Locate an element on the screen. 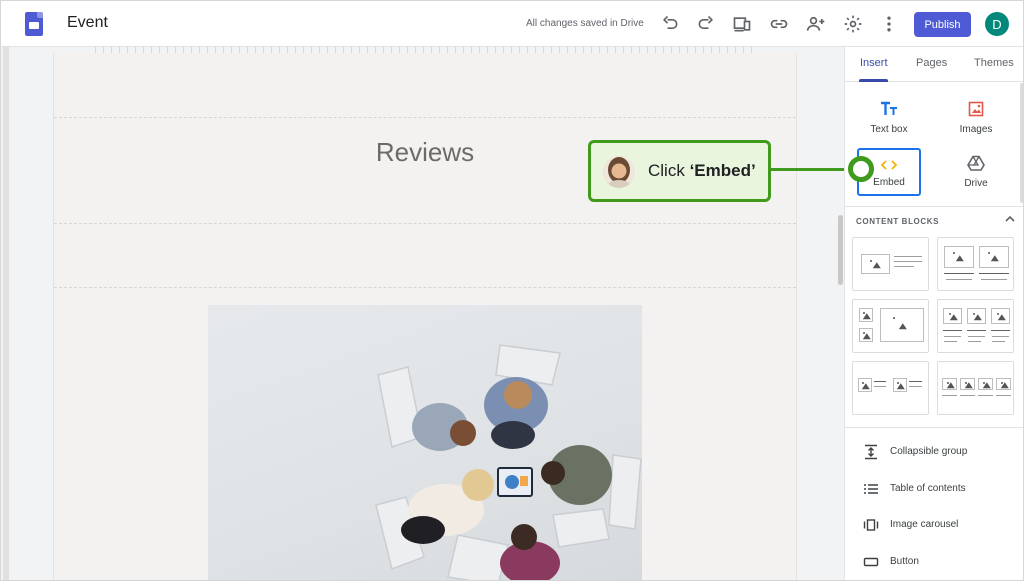 This screenshot has height=581, width=1024. drive-label: Drive is located at coordinates (976, 183).